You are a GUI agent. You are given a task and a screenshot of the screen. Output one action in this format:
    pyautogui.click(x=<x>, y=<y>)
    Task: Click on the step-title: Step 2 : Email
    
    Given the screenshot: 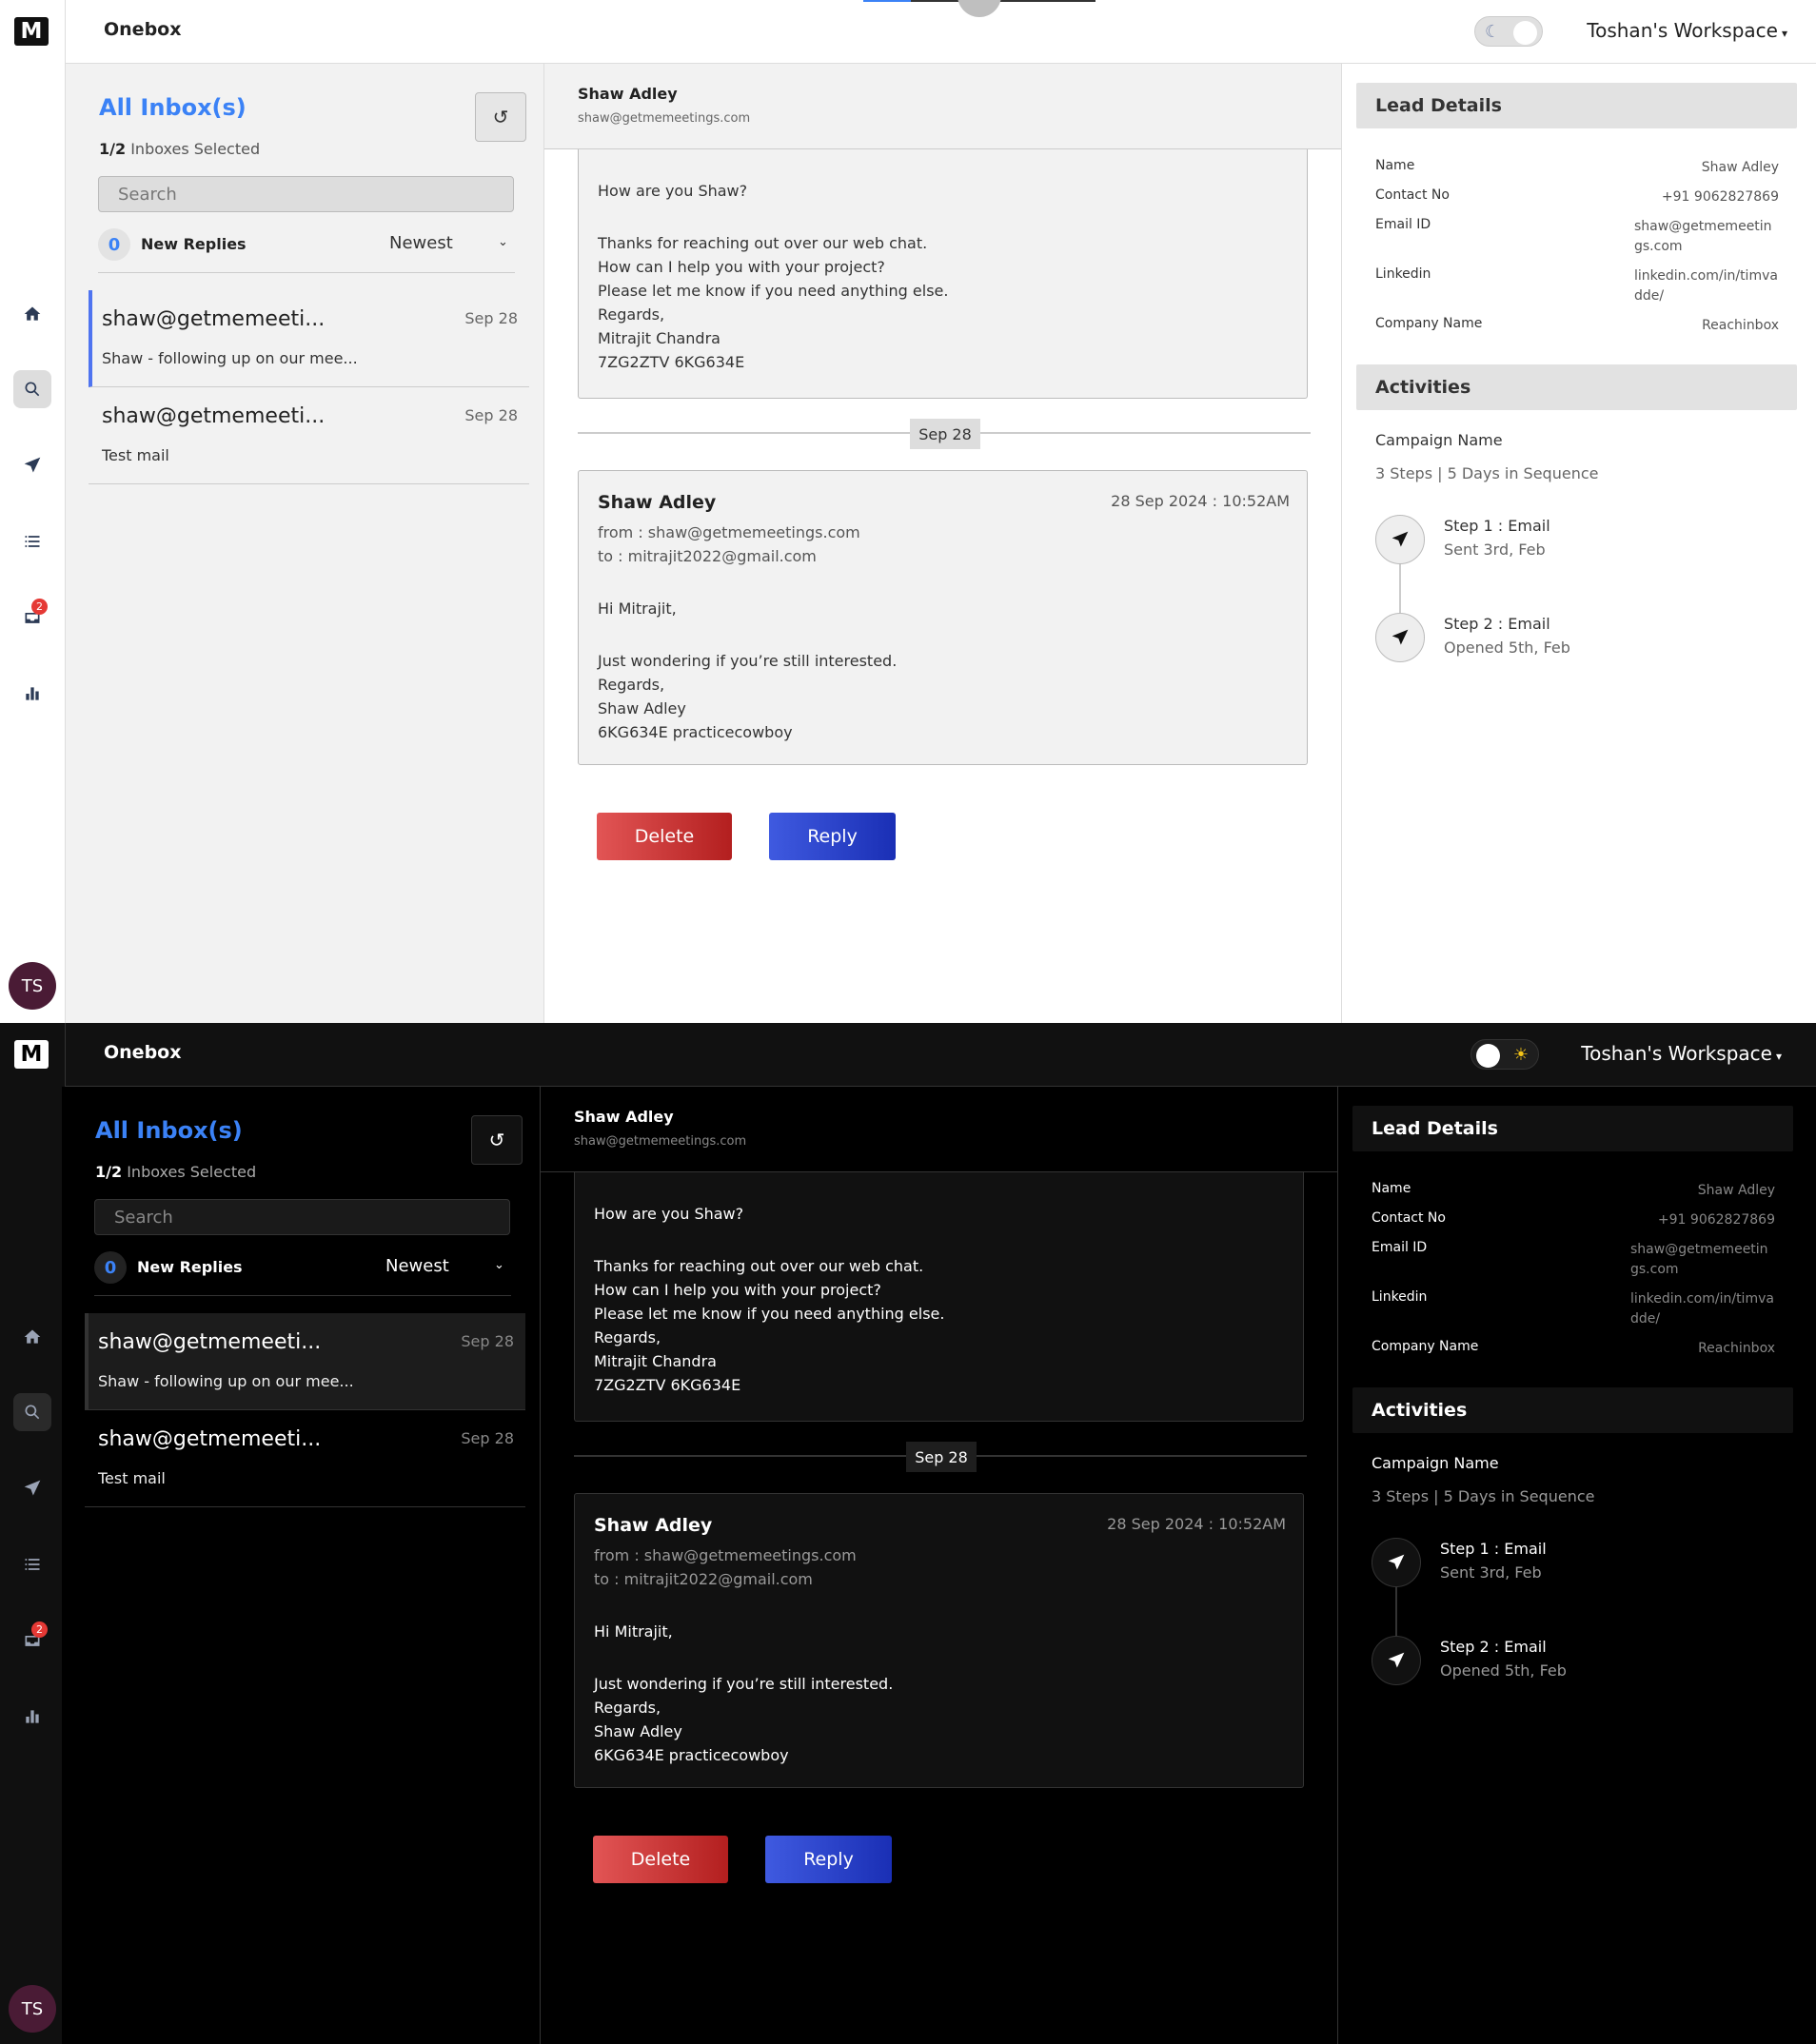 What is the action you would take?
    pyautogui.click(x=1497, y=624)
    